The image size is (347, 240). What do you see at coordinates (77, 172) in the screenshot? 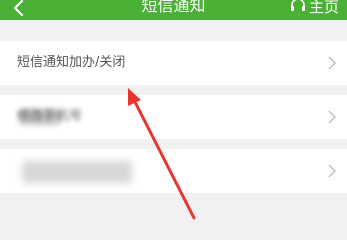
I see `redaction-blur` at bounding box center [77, 172].